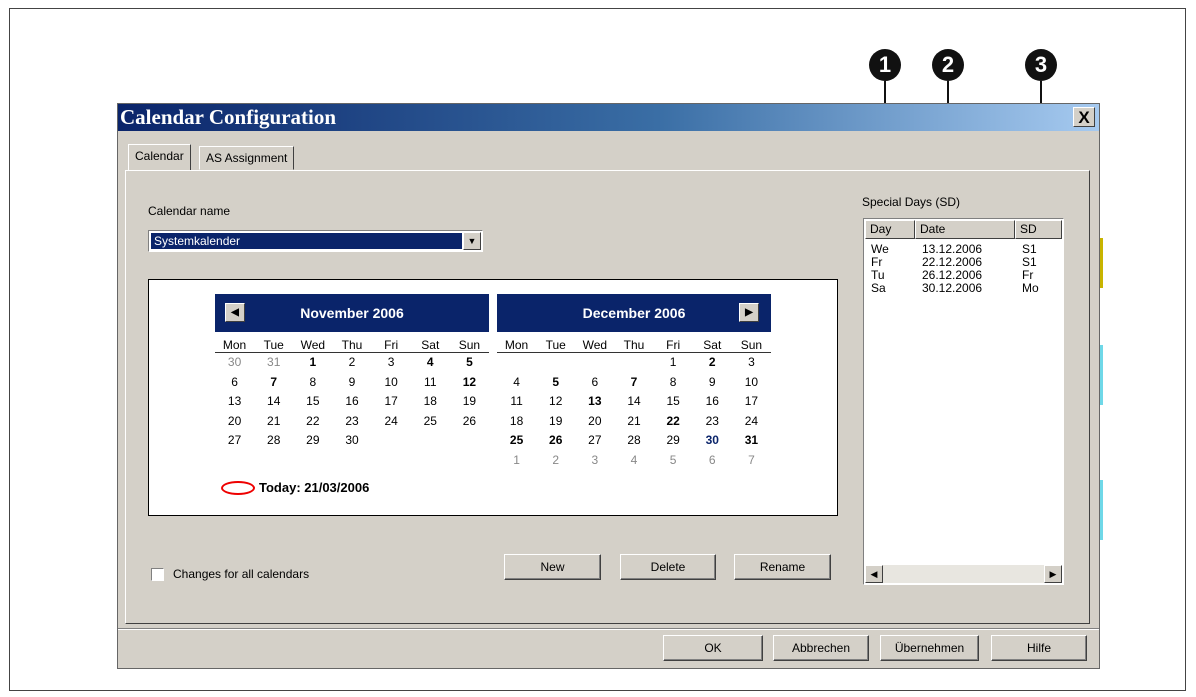  I want to click on weekday-label: Tue, so click(555, 345).